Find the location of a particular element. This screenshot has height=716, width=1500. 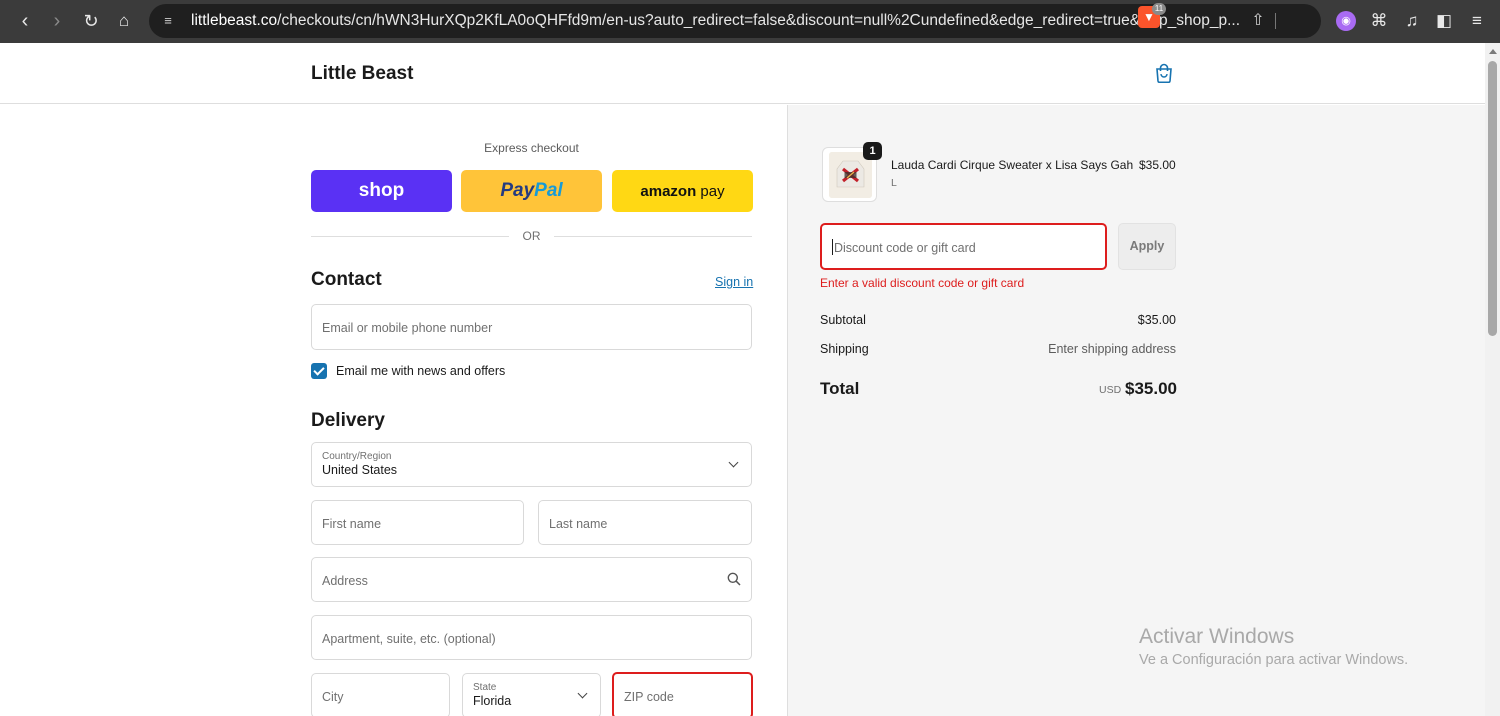

amazon-logo: amazon is located at coordinates (668, 191).